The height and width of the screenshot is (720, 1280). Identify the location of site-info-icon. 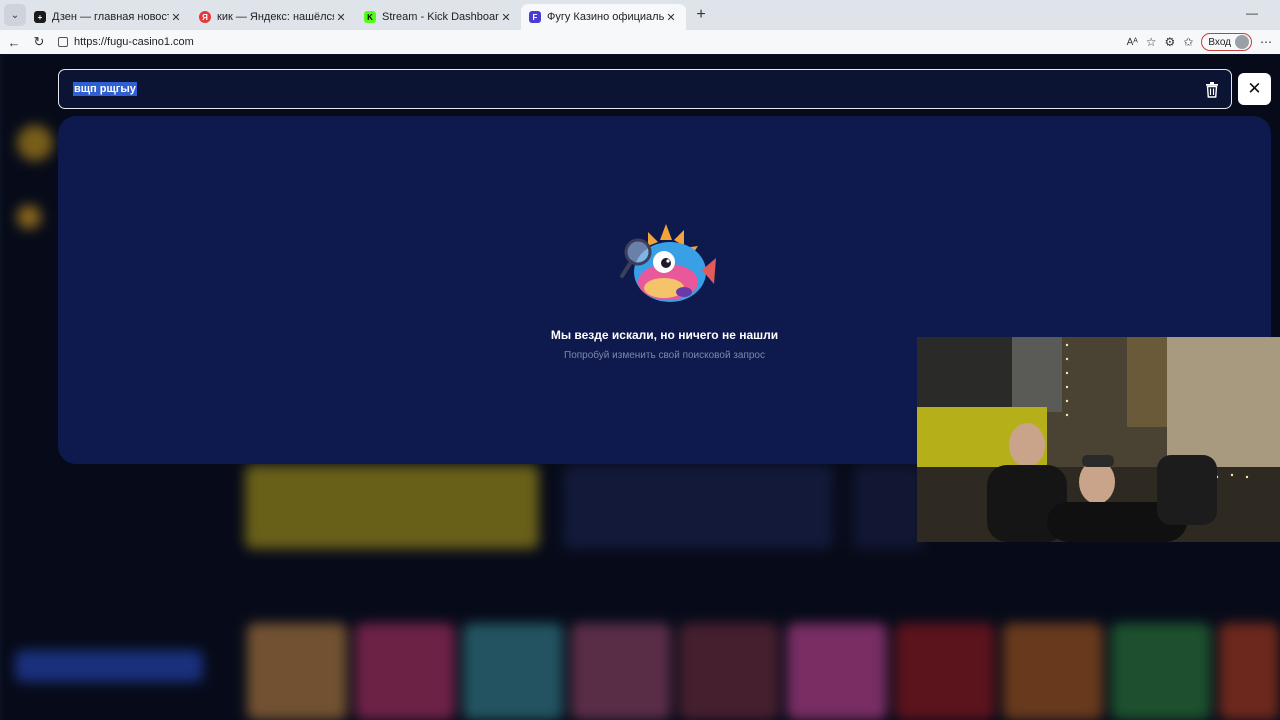
(63, 42).